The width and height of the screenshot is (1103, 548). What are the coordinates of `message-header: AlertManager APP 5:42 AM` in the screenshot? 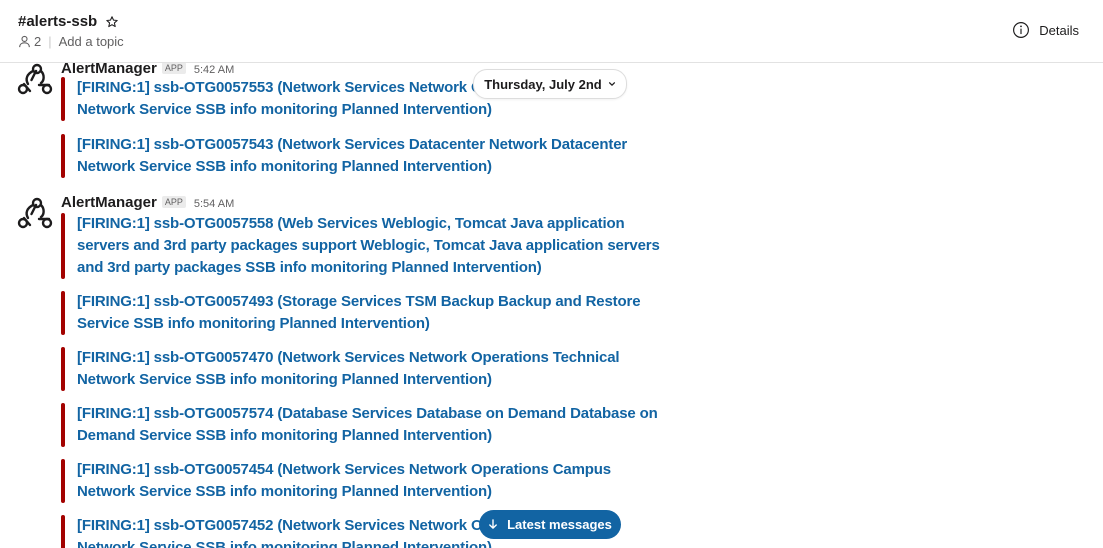 It's located at (147, 69).